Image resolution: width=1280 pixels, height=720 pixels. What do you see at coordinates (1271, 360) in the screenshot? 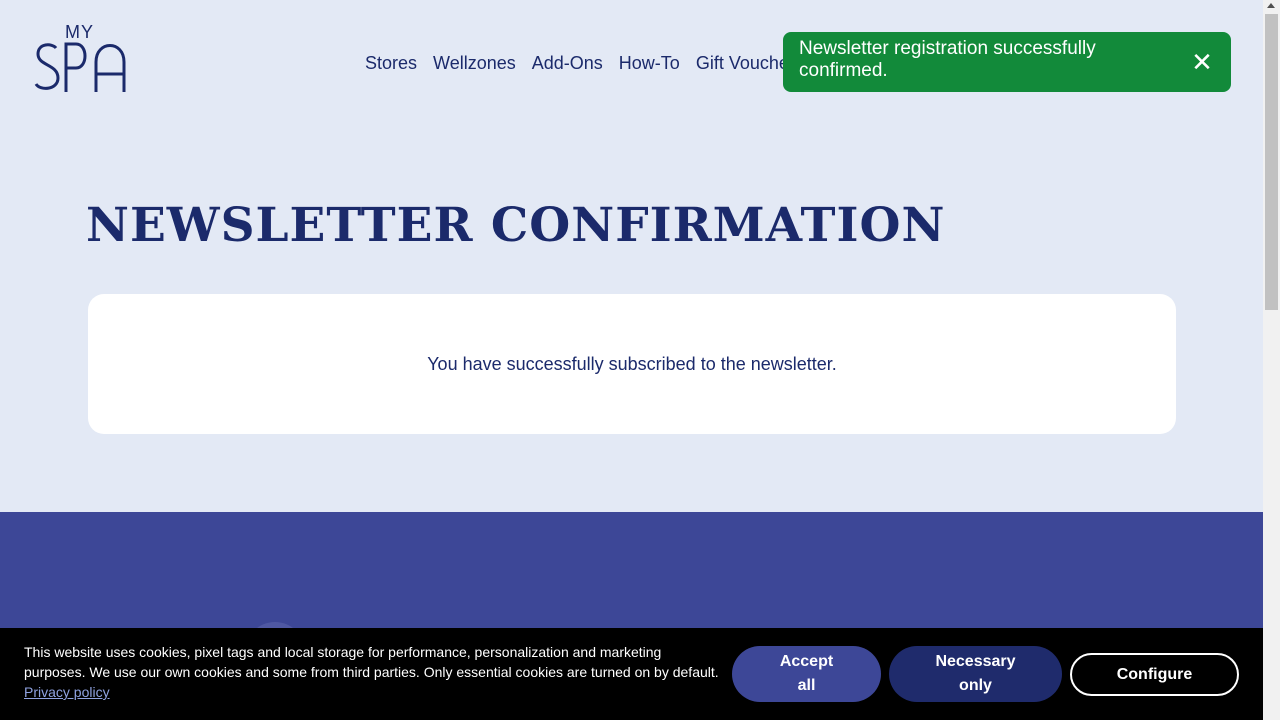
I see `page-scrollbar` at bounding box center [1271, 360].